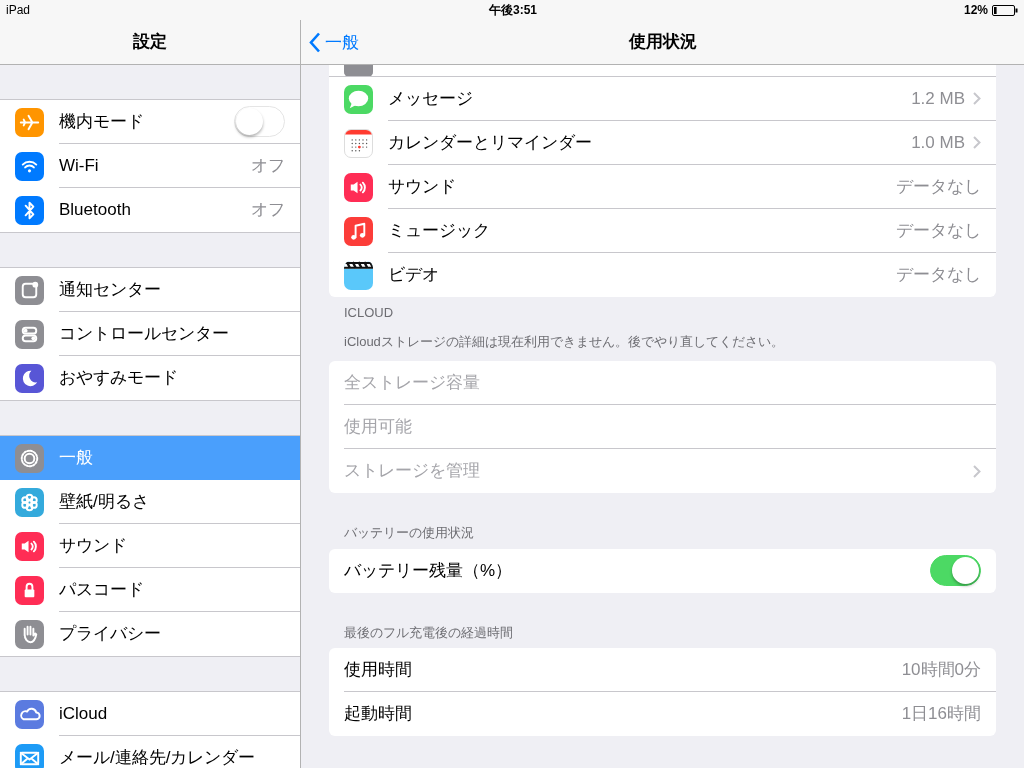 This screenshot has height=768, width=1024. I want to click on page-title: 使用状況, so click(662, 42).